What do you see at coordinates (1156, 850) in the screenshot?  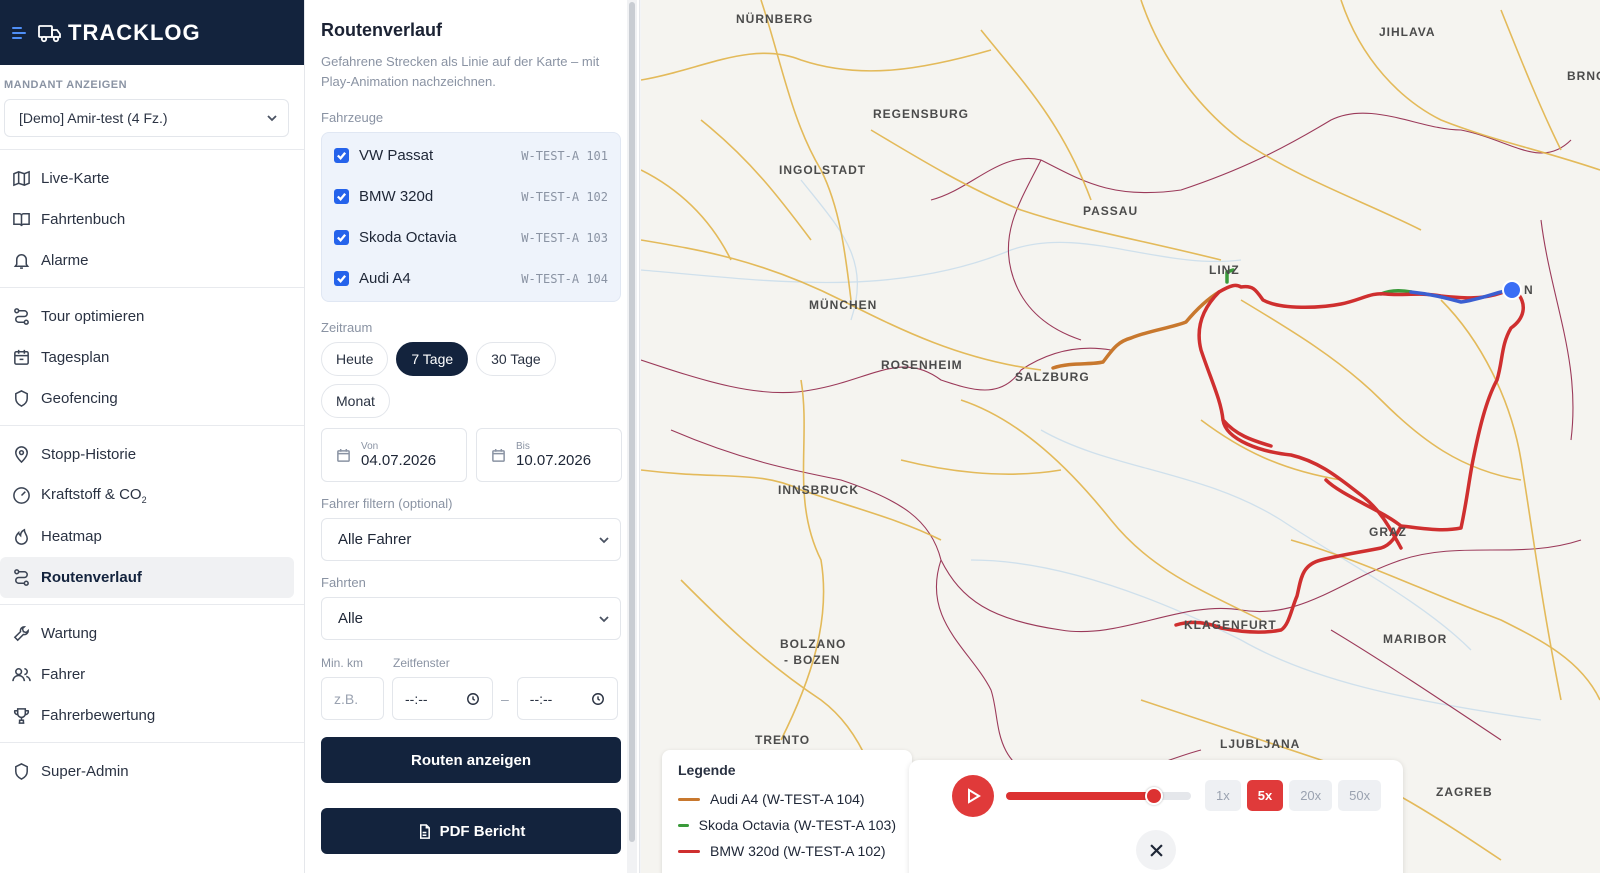 I see `close-player-button` at bounding box center [1156, 850].